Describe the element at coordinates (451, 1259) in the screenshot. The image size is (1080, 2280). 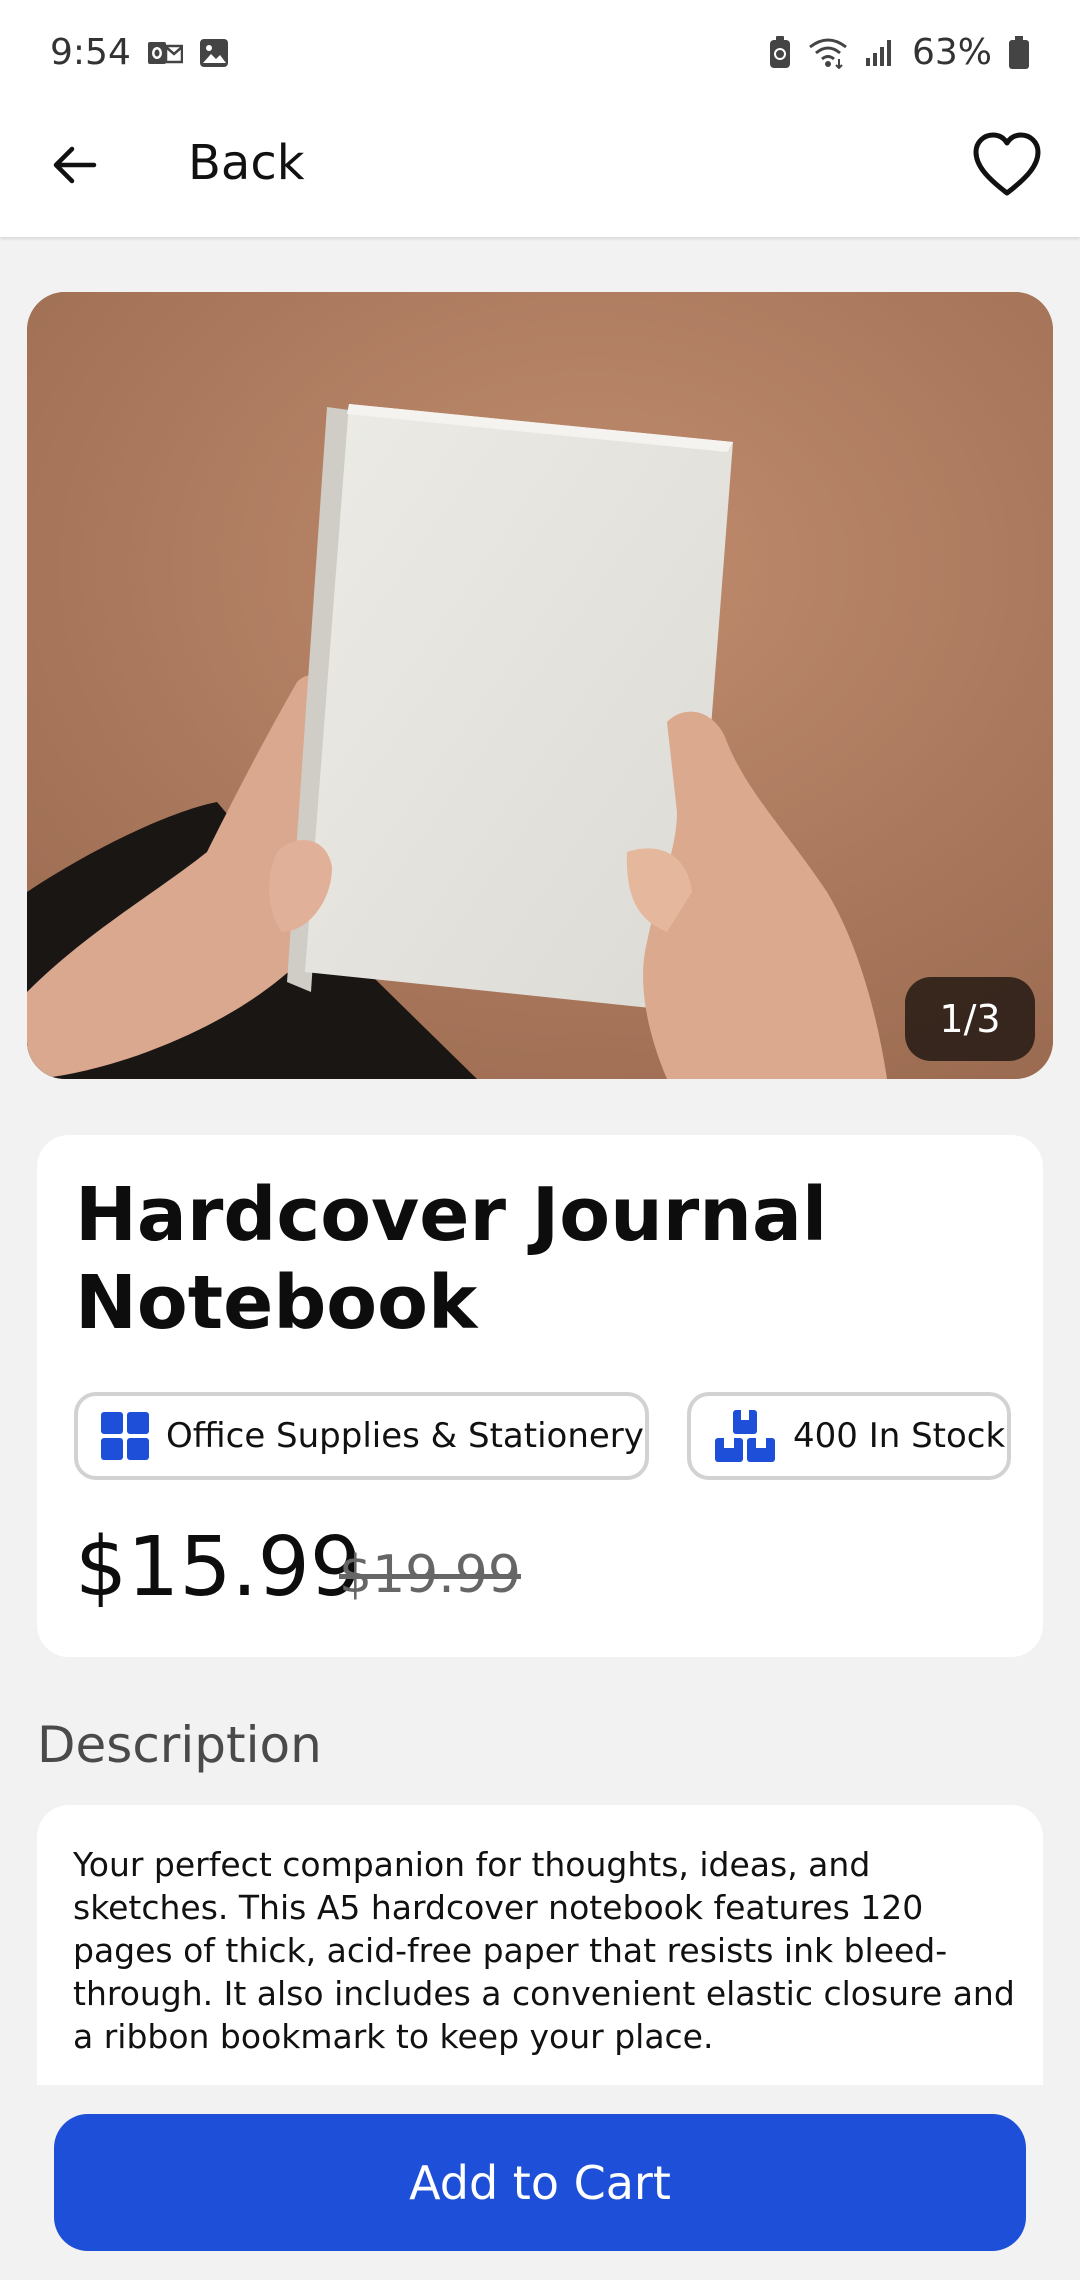
I see `product-title: Hardcover Journal Notebook` at that location.